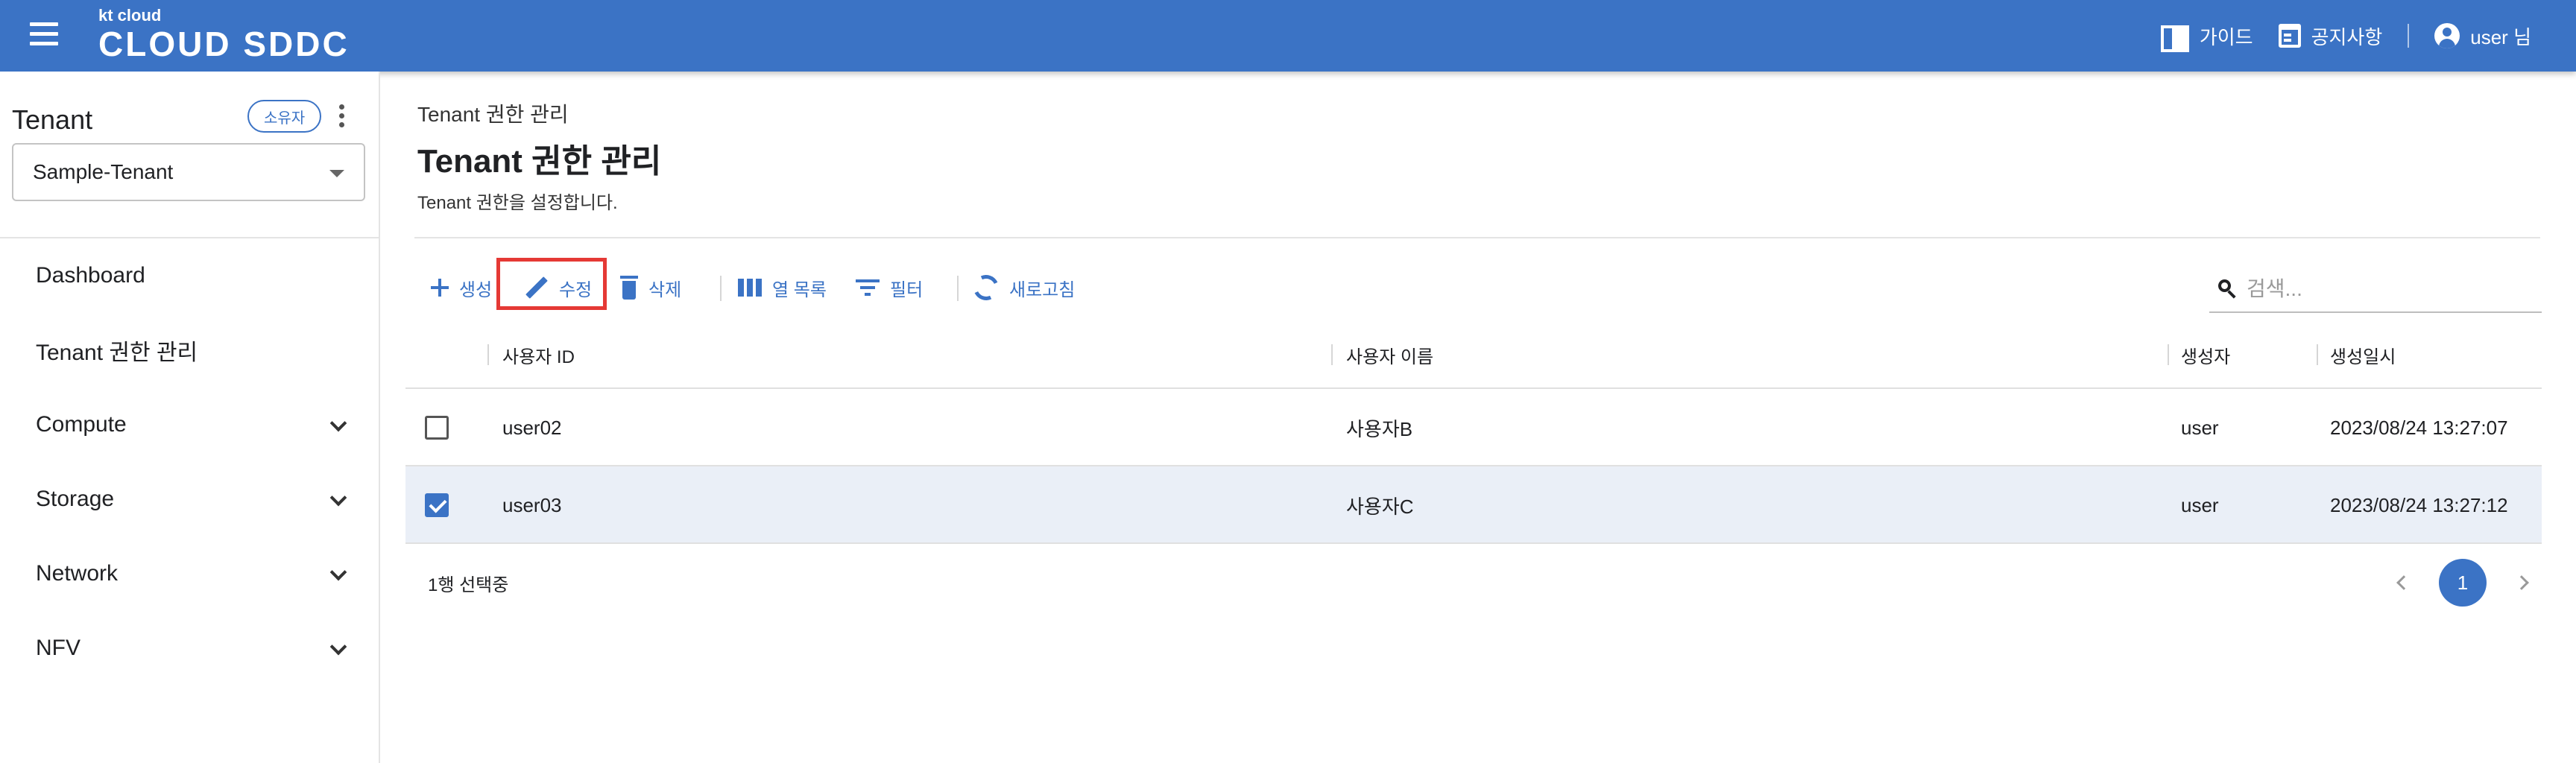  I want to click on sidebar-item-tenant-permissions: Tenant 권한 관리, so click(193, 350).